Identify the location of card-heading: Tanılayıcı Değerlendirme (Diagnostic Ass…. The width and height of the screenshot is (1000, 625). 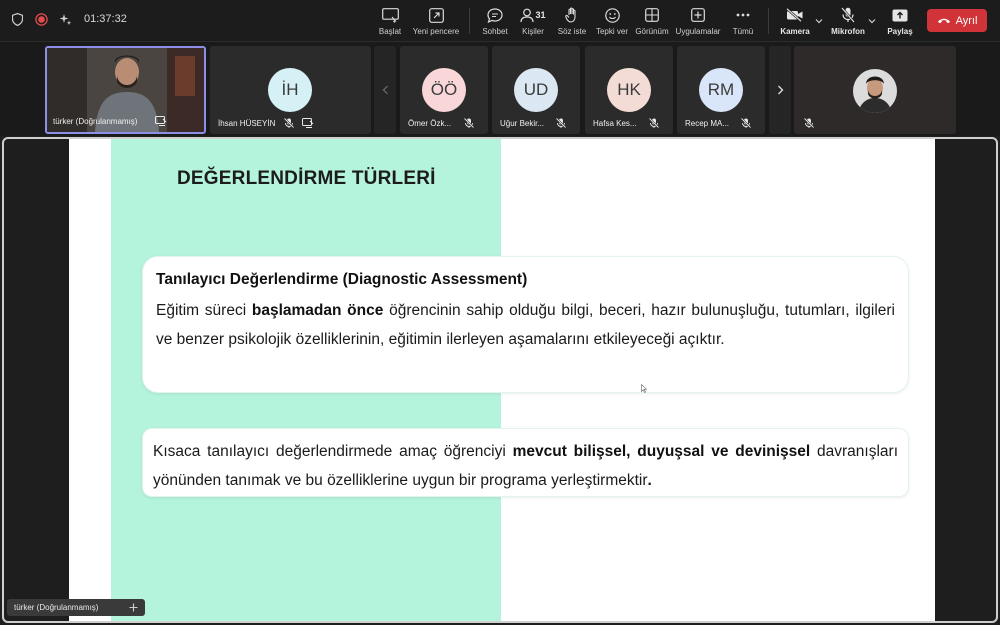
(342, 279).